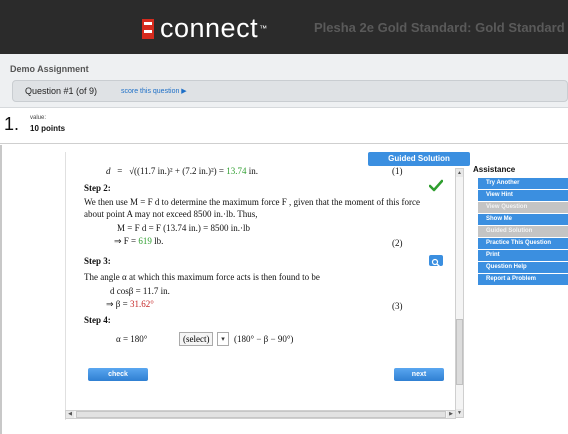  What do you see at coordinates (70, 414) in the screenshot?
I see `scroll-left-icon: ◀` at bounding box center [70, 414].